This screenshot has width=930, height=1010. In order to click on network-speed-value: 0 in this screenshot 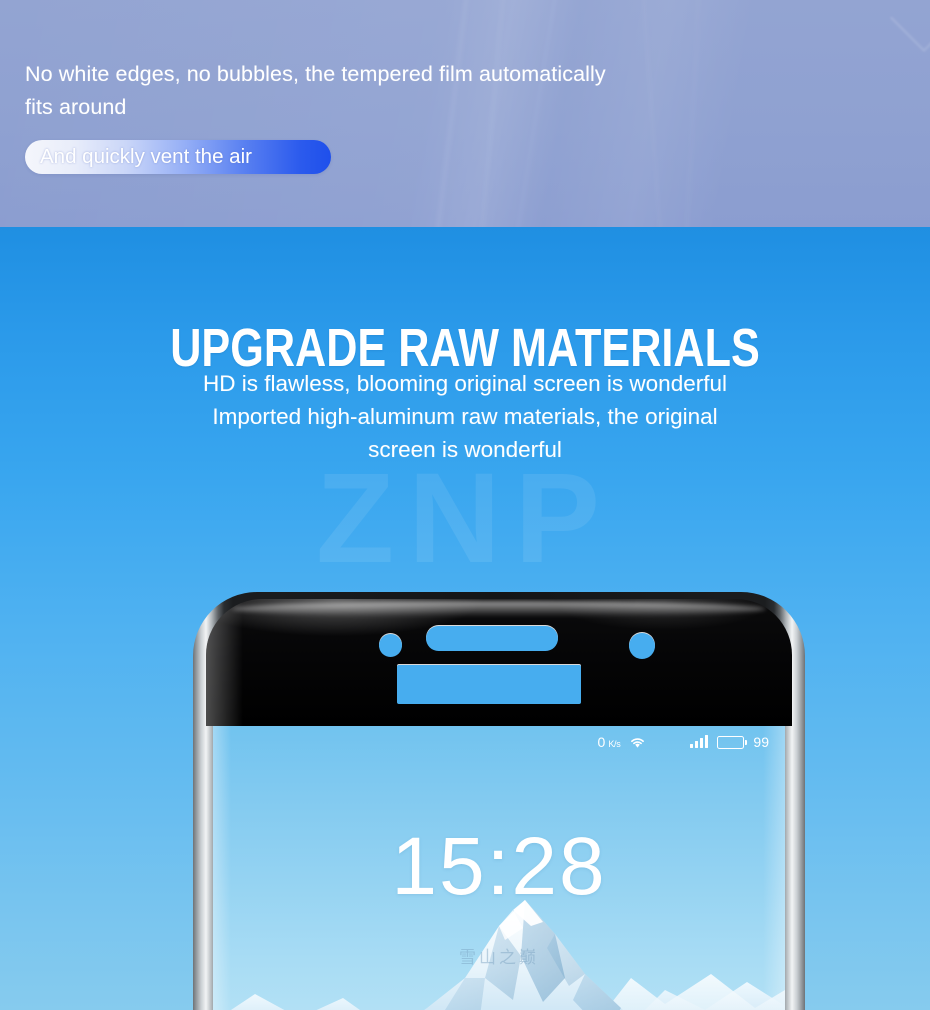, I will do `click(601, 742)`.